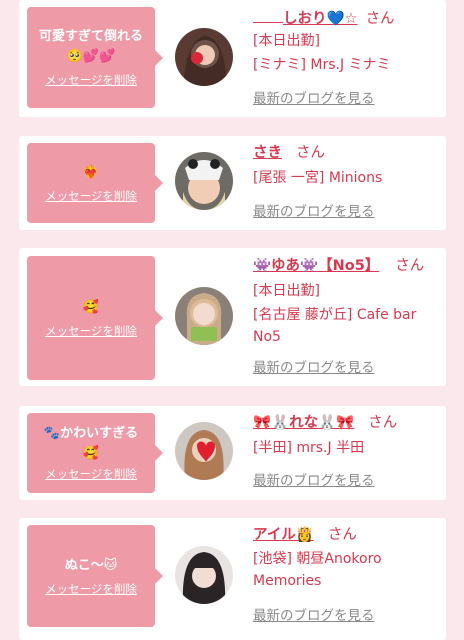  What do you see at coordinates (267, 153) in the screenshot?
I see `profile-name-link: さき` at bounding box center [267, 153].